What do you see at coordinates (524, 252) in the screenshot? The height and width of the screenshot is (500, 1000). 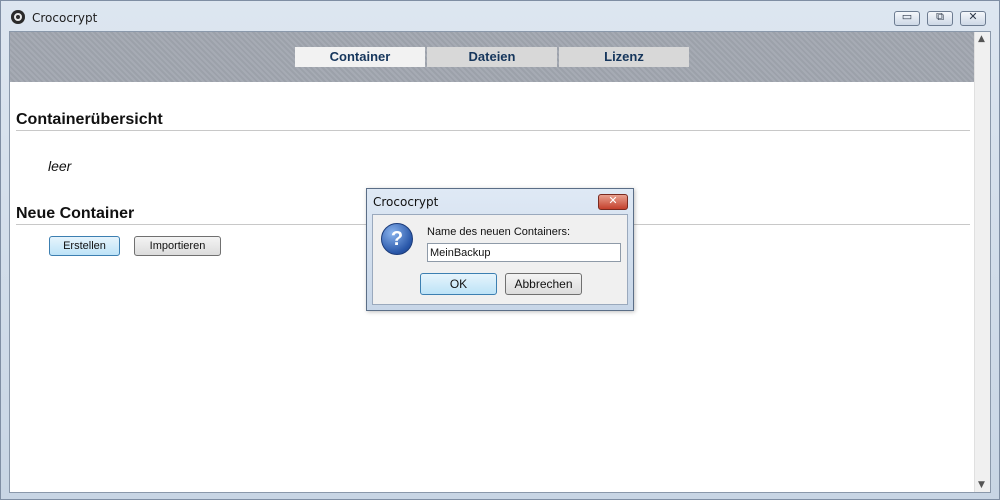 I see `container-name-input` at bounding box center [524, 252].